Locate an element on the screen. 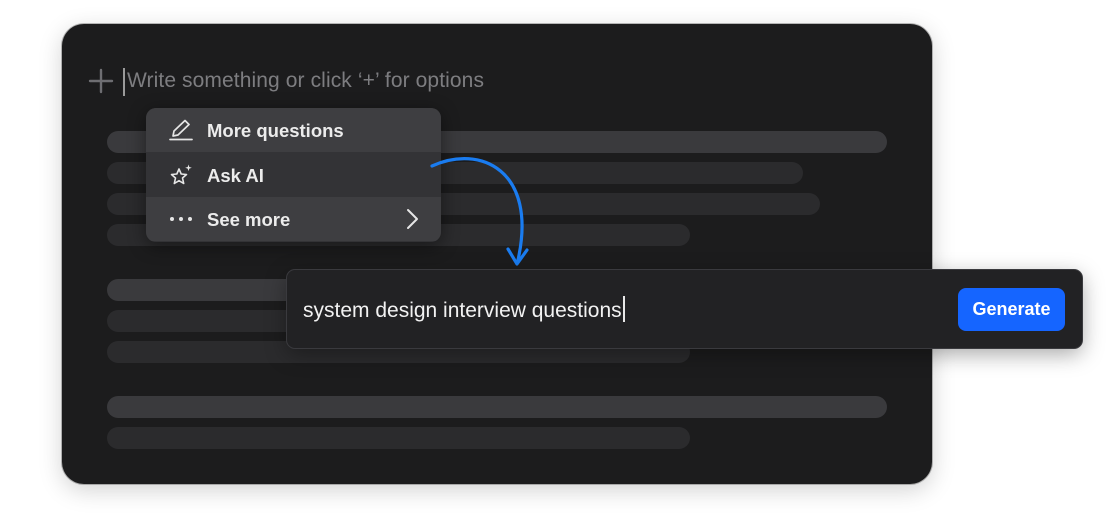  menu-item-more-questions: More questions is located at coordinates (293, 130).